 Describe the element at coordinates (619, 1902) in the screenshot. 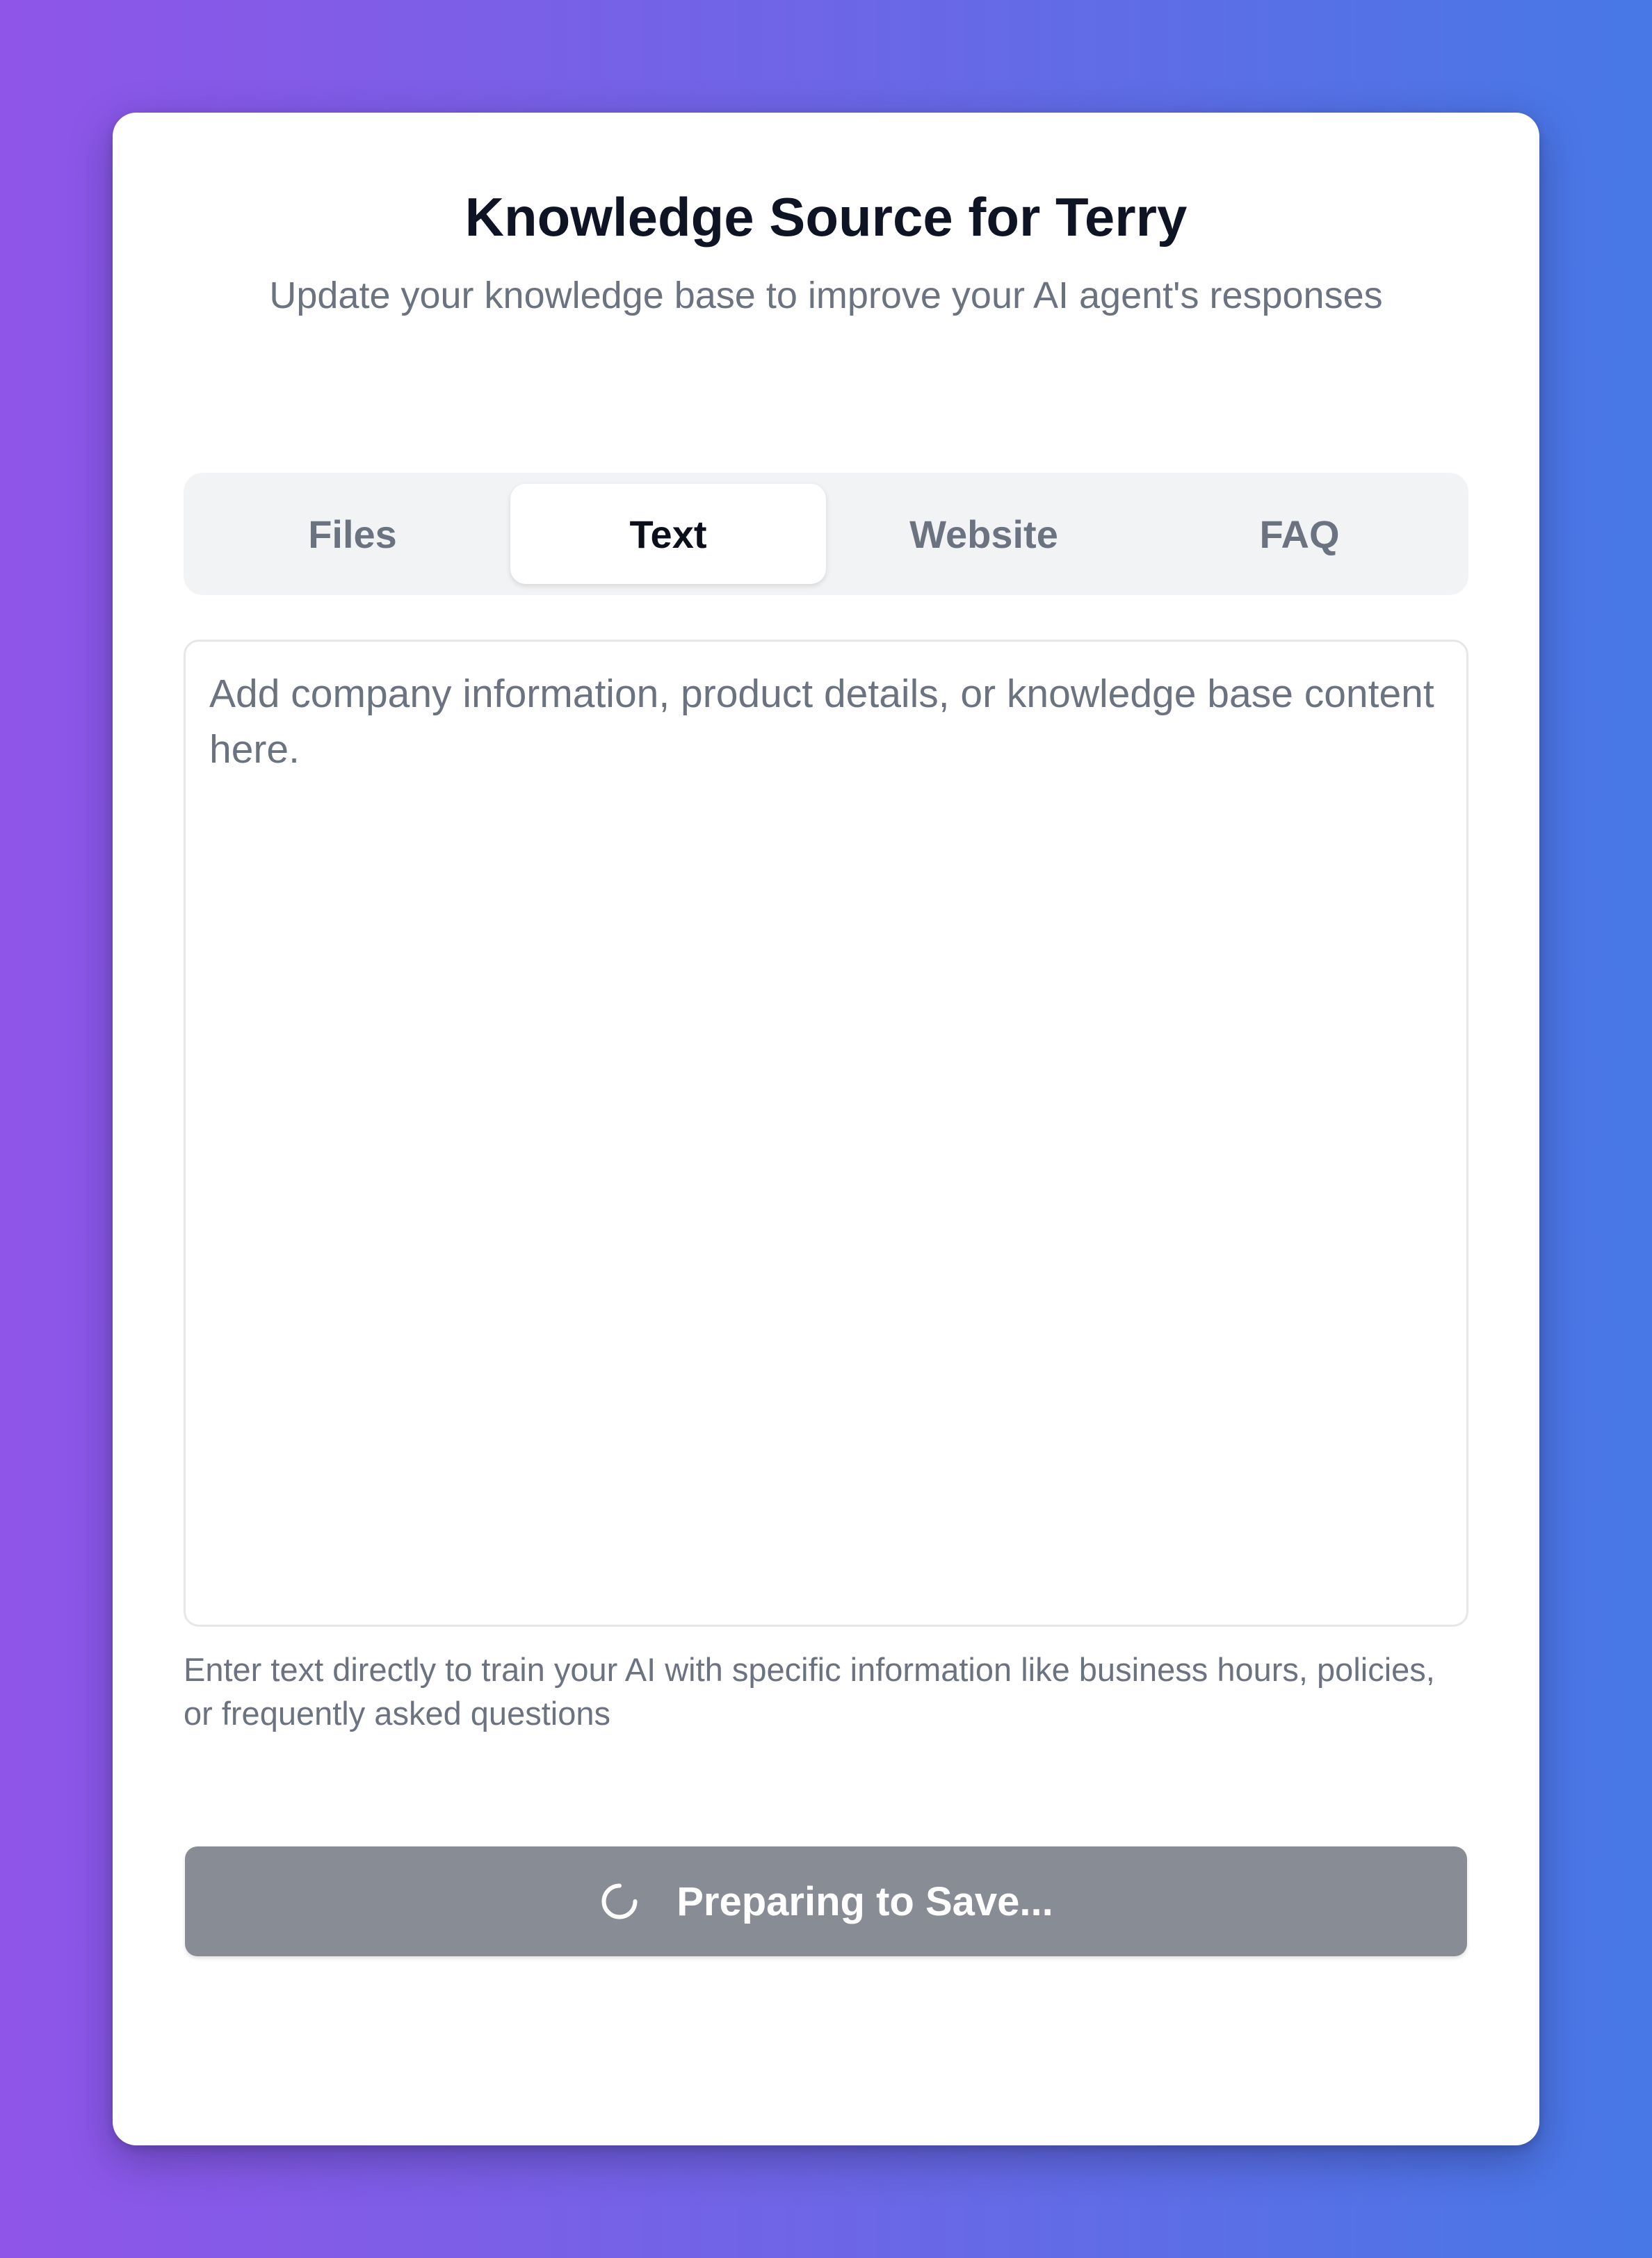

I see `spinner-icon` at that location.